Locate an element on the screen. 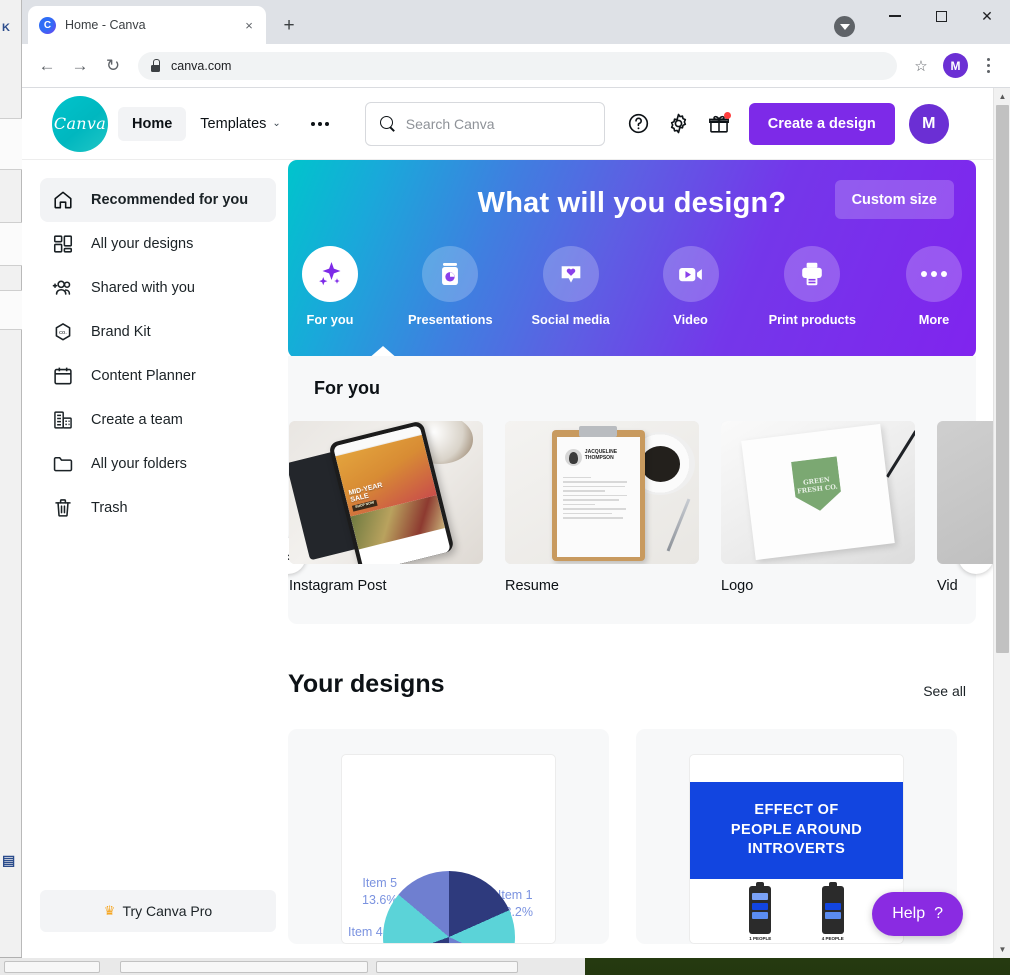  scroll-up-icon: ▲ is located at coordinates (1002, 96).